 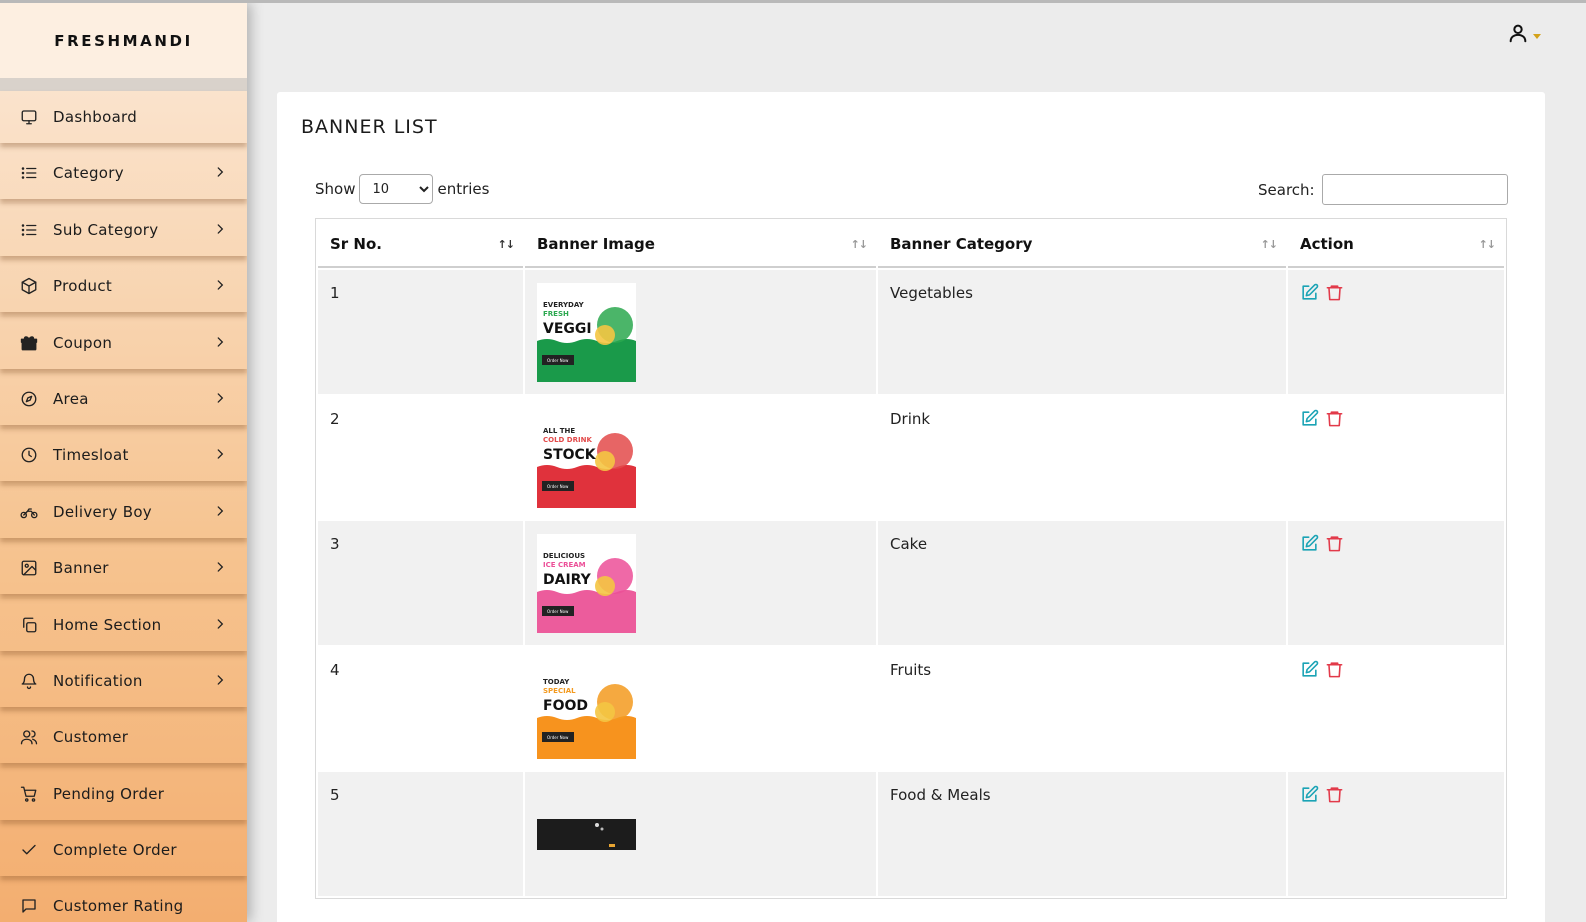 What do you see at coordinates (700, 708) in the screenshot?
I see `cell-banner-image: TODAY SPECIAL FOOD Order Now` at bounding box center [700, 708].